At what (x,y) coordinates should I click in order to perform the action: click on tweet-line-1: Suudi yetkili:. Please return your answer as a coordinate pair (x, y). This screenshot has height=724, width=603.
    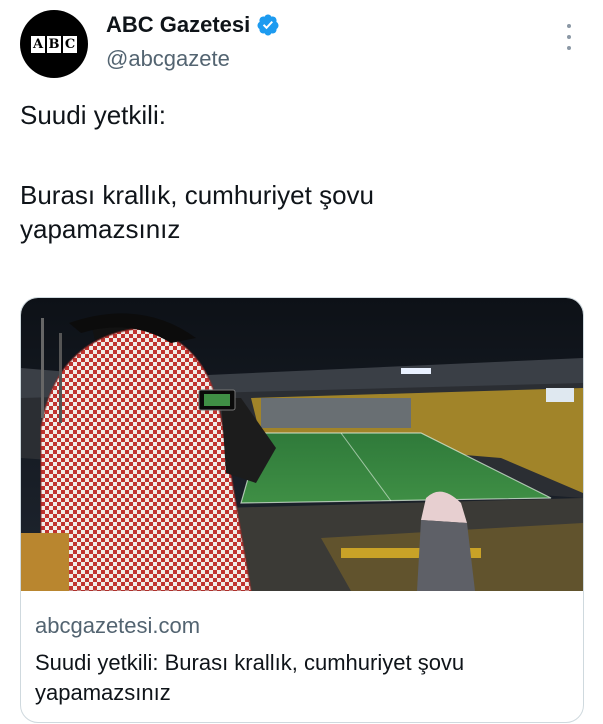
    Looking at the image, I should click on (93, 115).